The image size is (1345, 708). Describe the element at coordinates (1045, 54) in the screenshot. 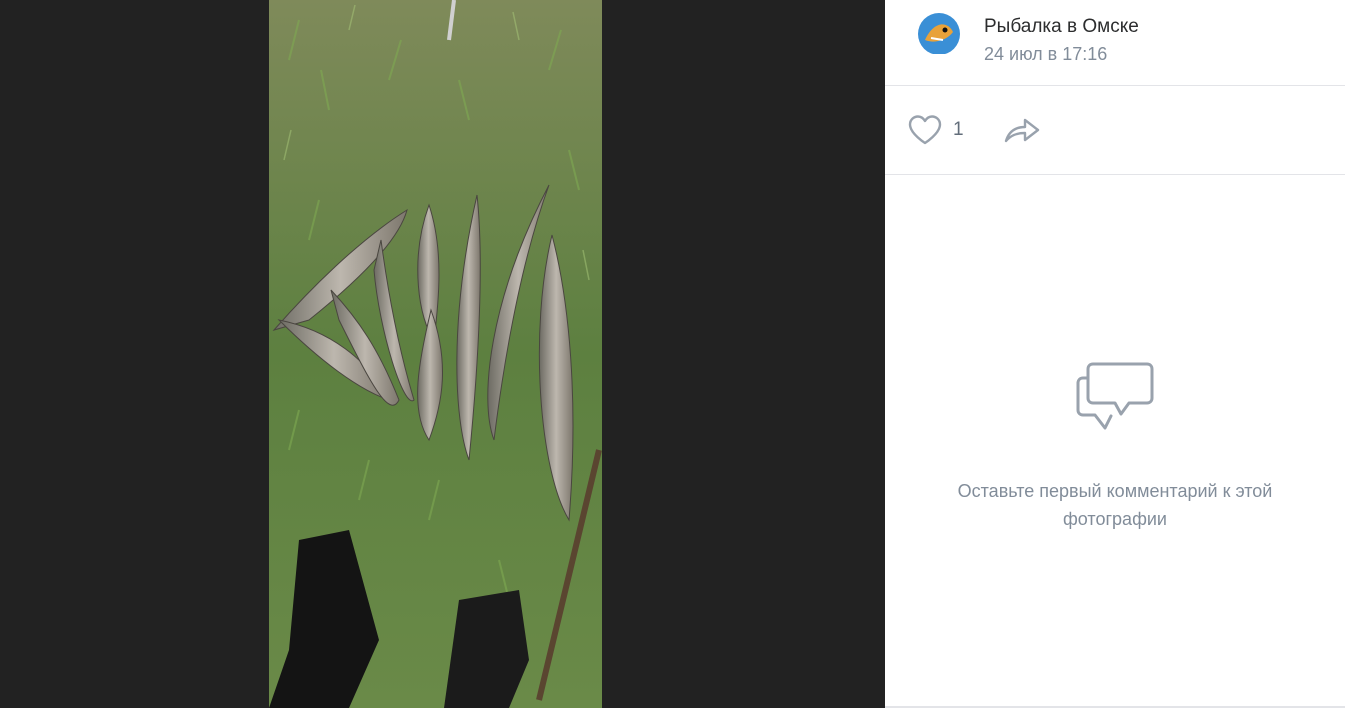

I see `post-date: 24 июл в 17:16` at that location.